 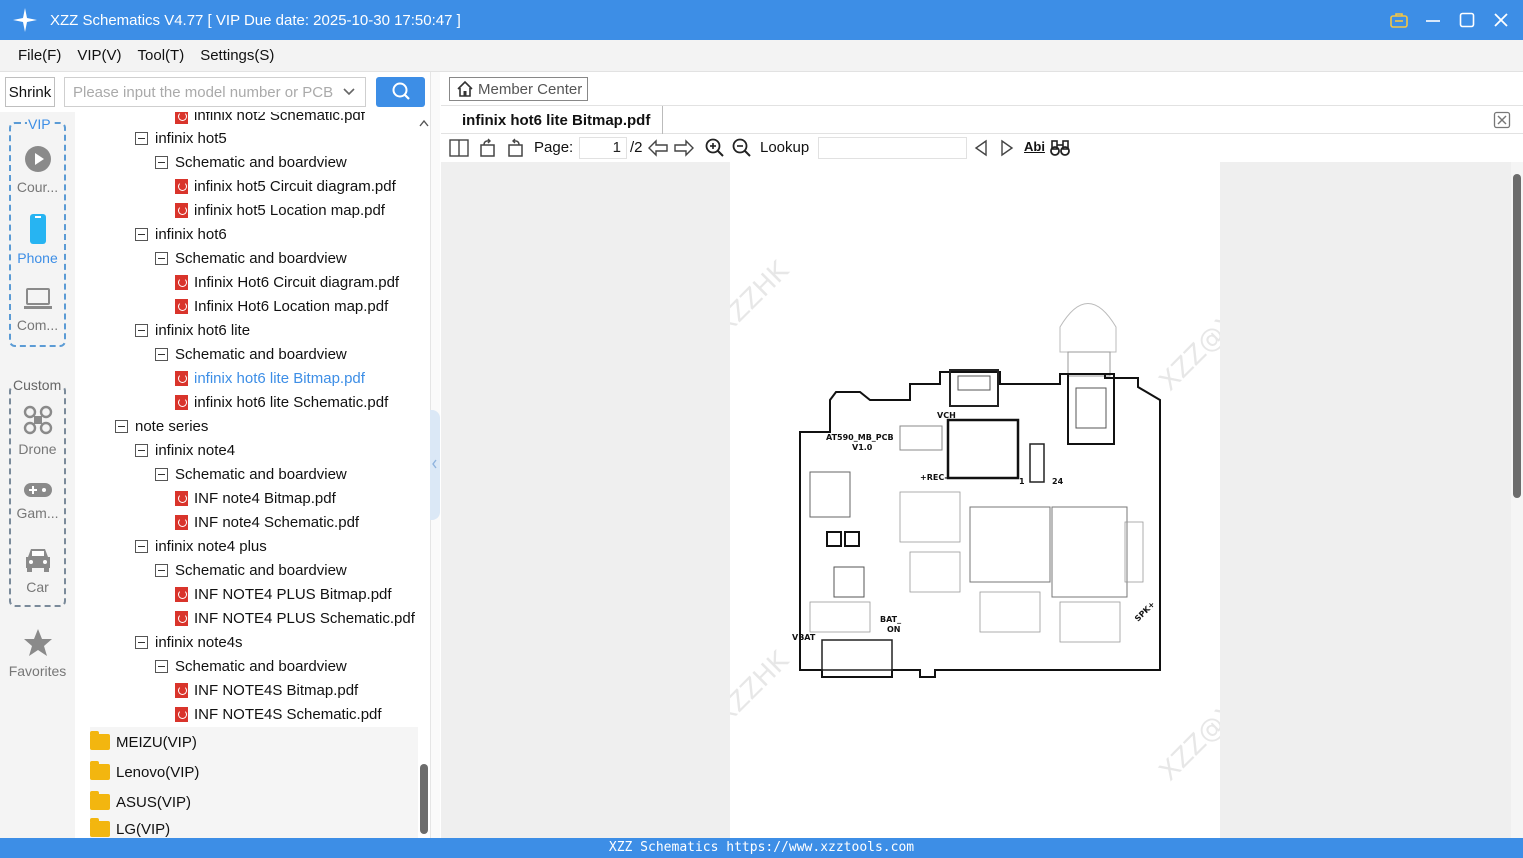 What do you see at coordinates (181, 138) in the screenshot?
I see `tree-group-item: infinix hot5` at bounding box center [181, 138].